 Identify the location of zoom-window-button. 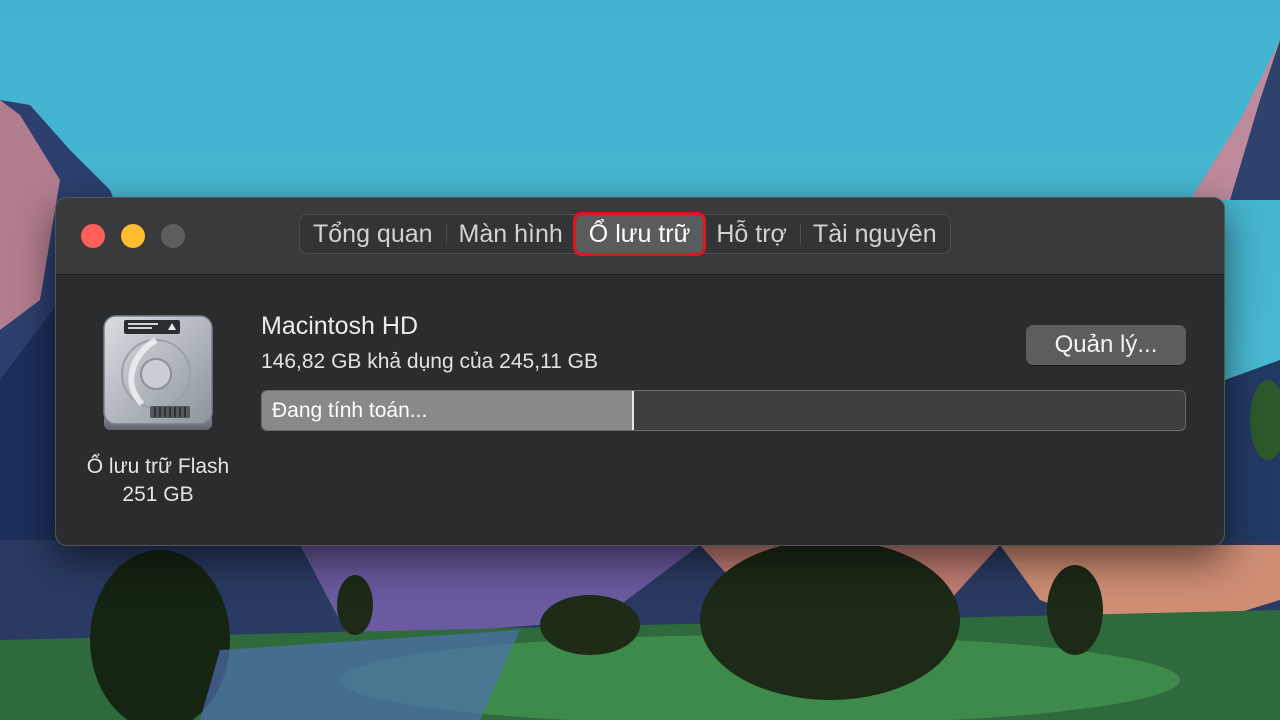
(173, 236).